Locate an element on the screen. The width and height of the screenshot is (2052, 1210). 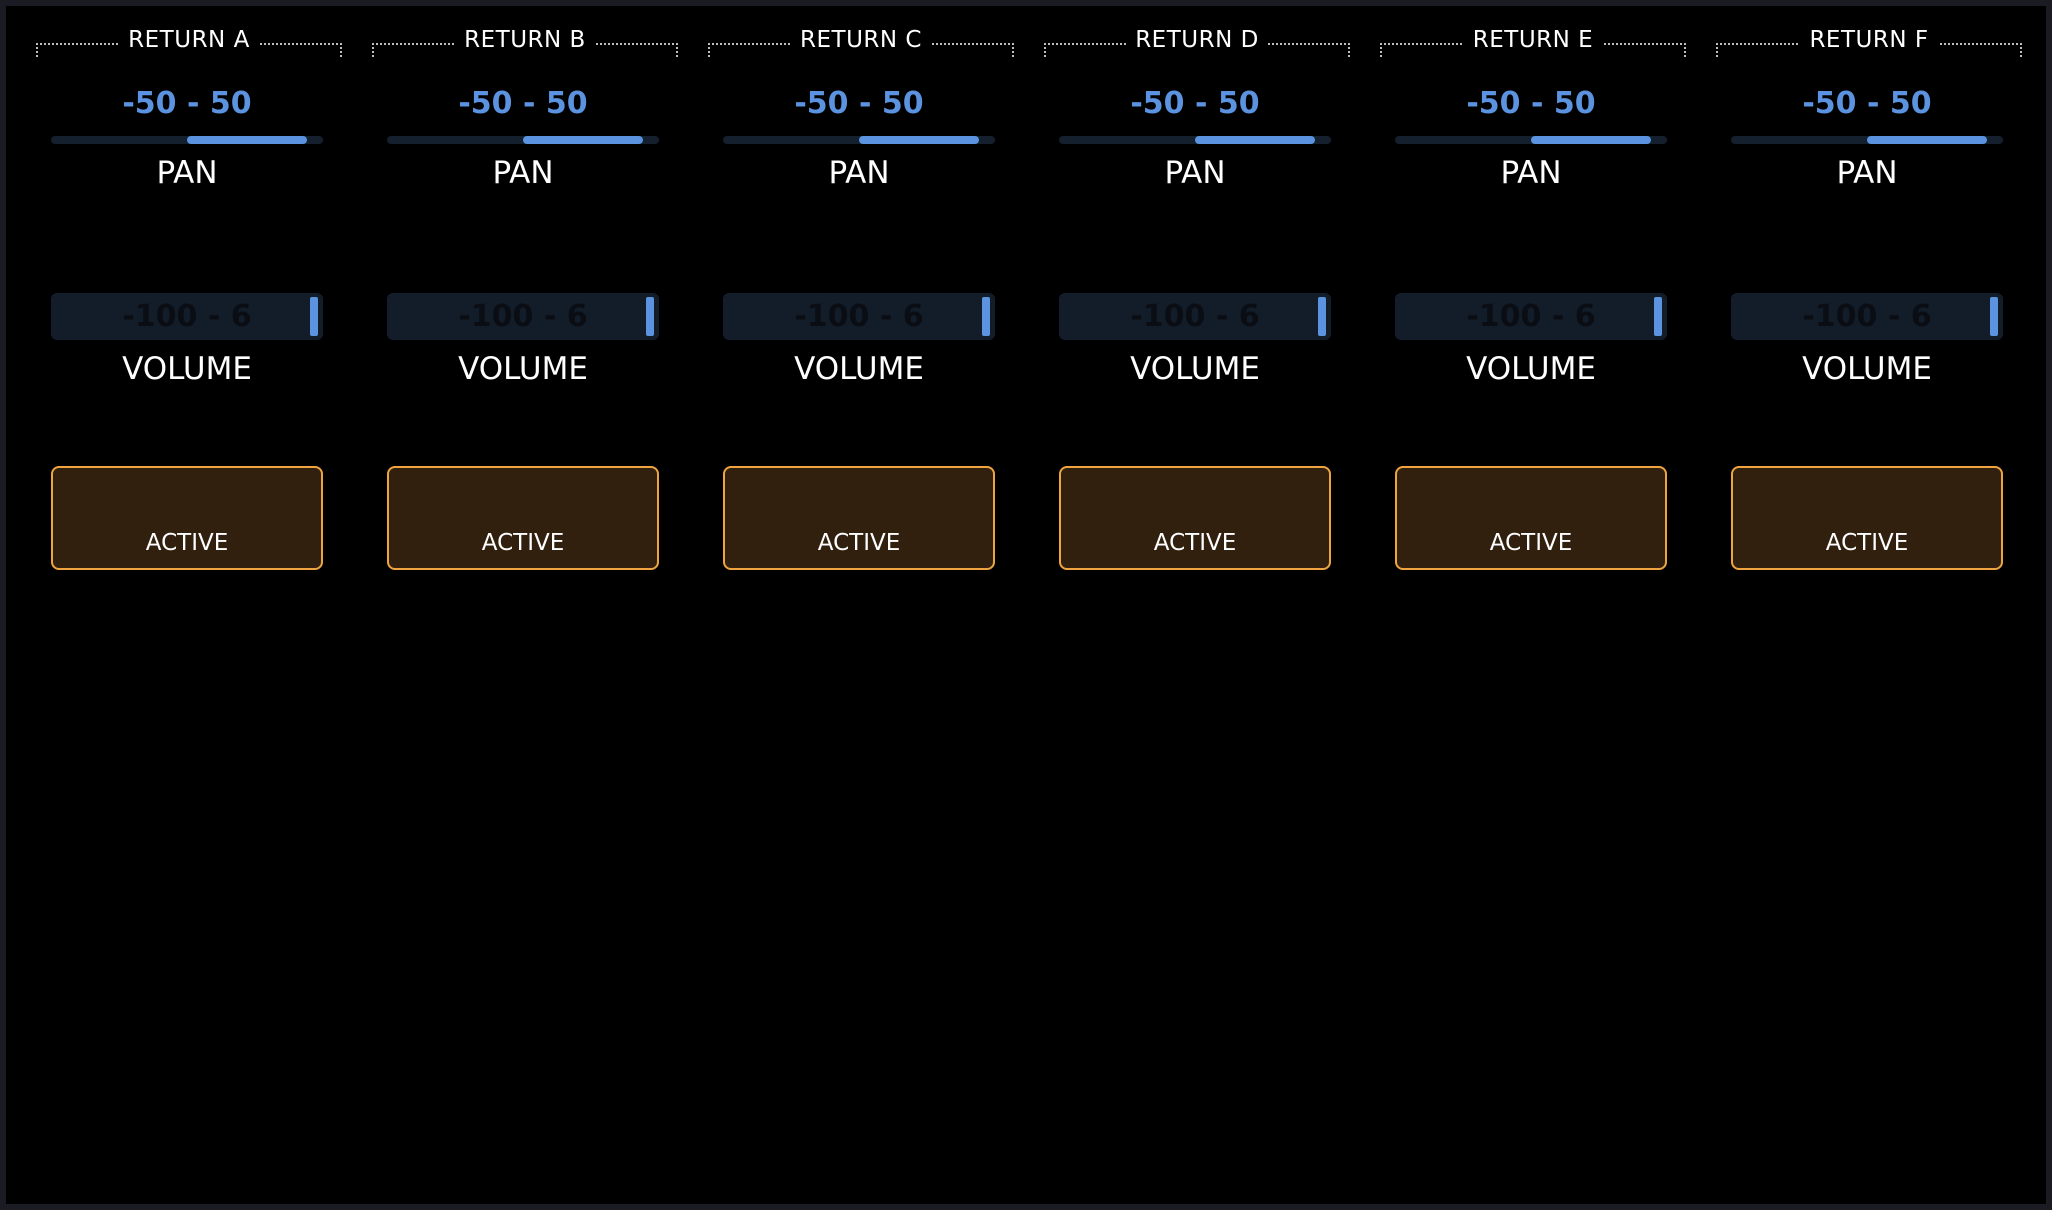
group-header: RETURN D is located at coordinates (1197, 40).